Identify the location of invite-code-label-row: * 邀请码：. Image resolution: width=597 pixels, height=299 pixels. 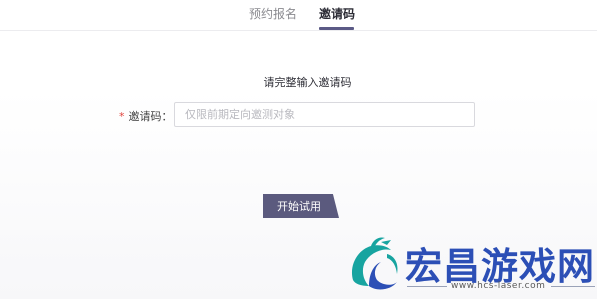
(146, 116).